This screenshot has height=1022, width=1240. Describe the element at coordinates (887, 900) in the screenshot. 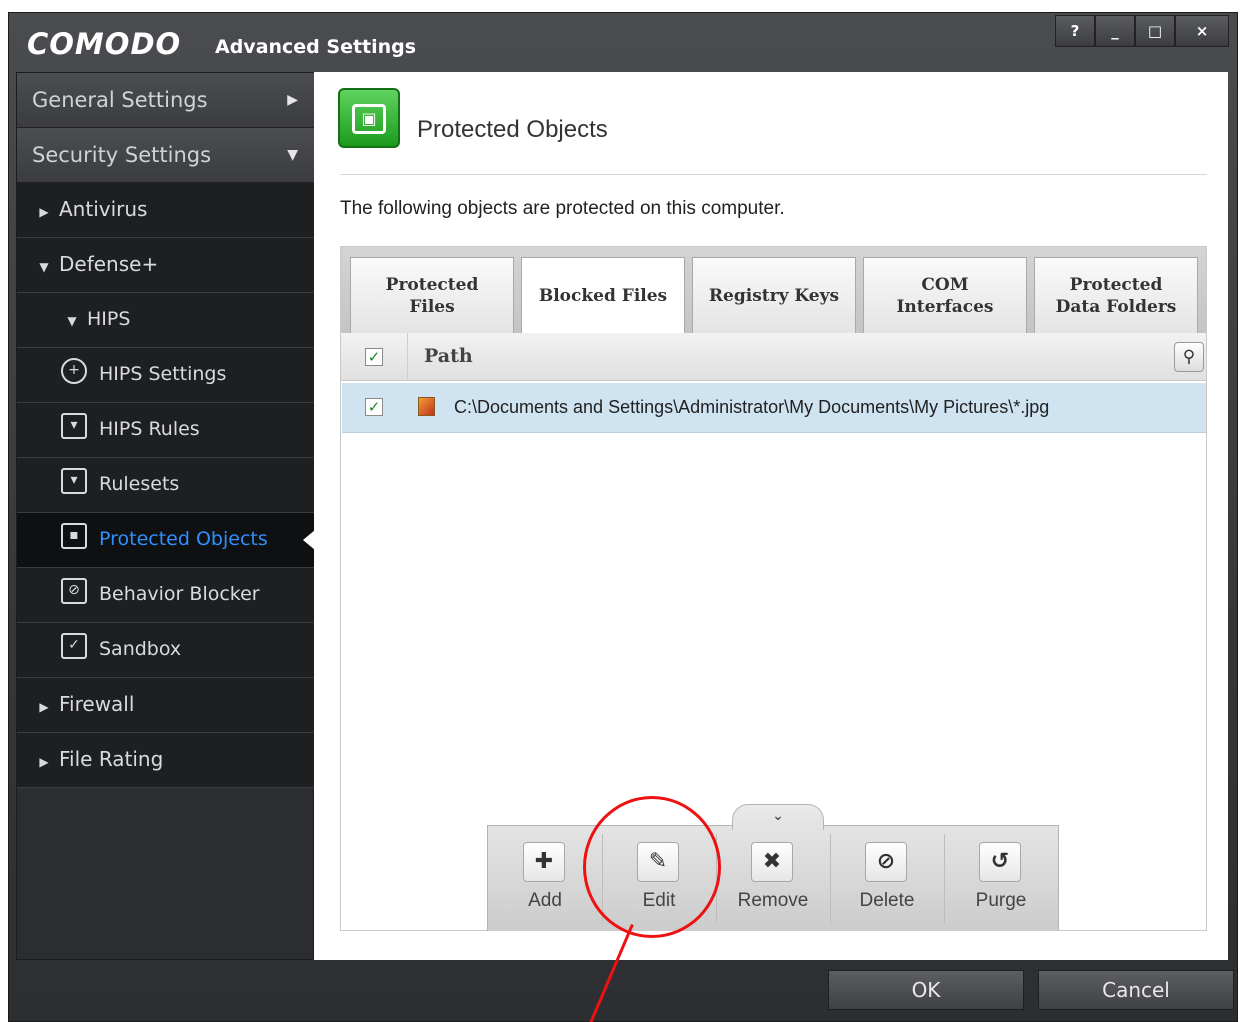

I see `button-label: Delete` at that location.